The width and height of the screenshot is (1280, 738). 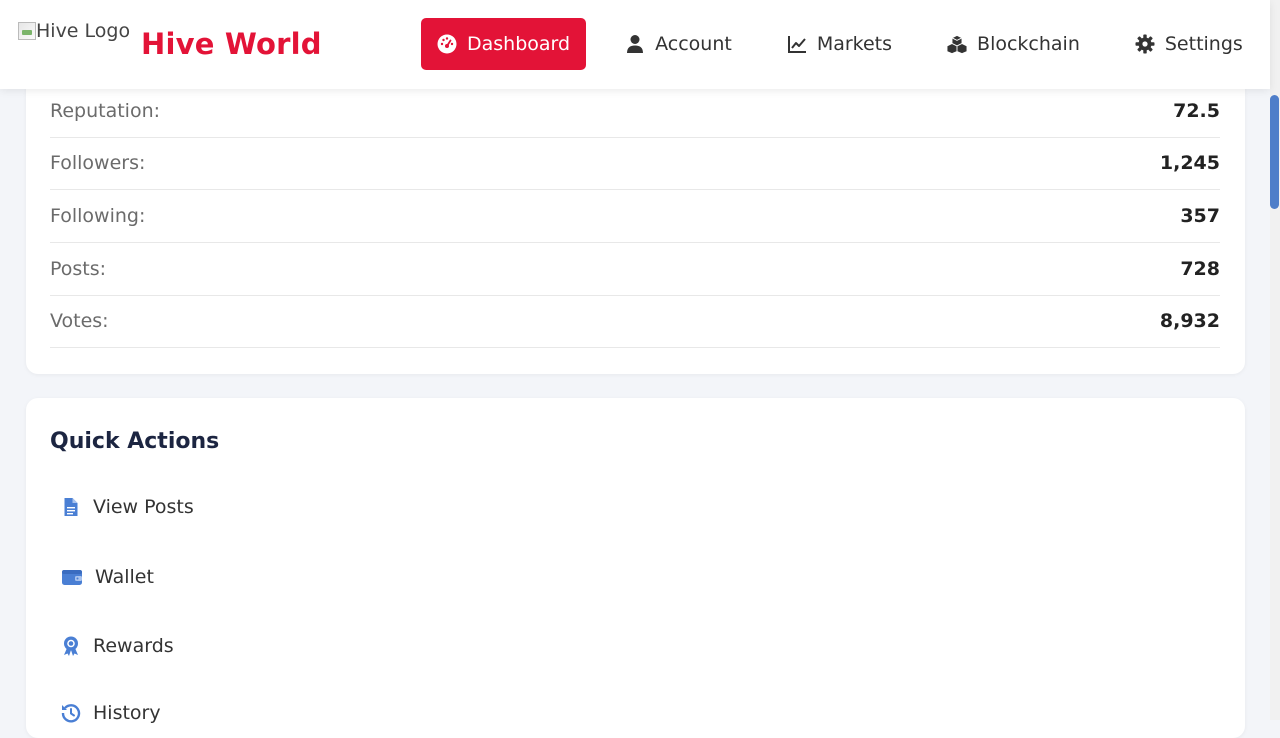 What do you see at coordinates (231, 44) in the screenshot?
I see `brand-name: Hive World` at bounding box center [231, 44].